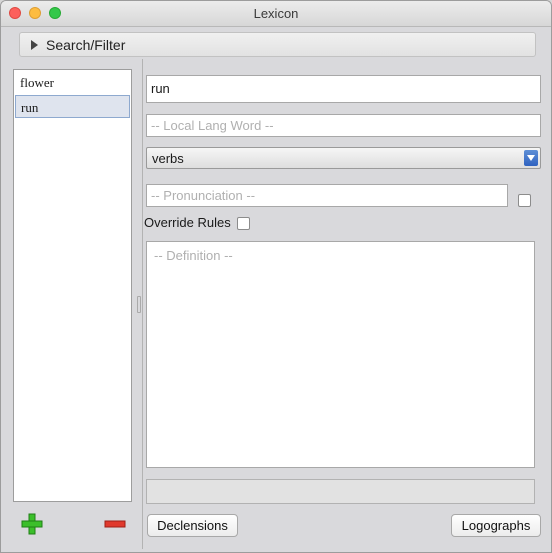  Describe the element at coordinates (72, 106) in the screenshot. I see `list-item-selected: run` at that location.